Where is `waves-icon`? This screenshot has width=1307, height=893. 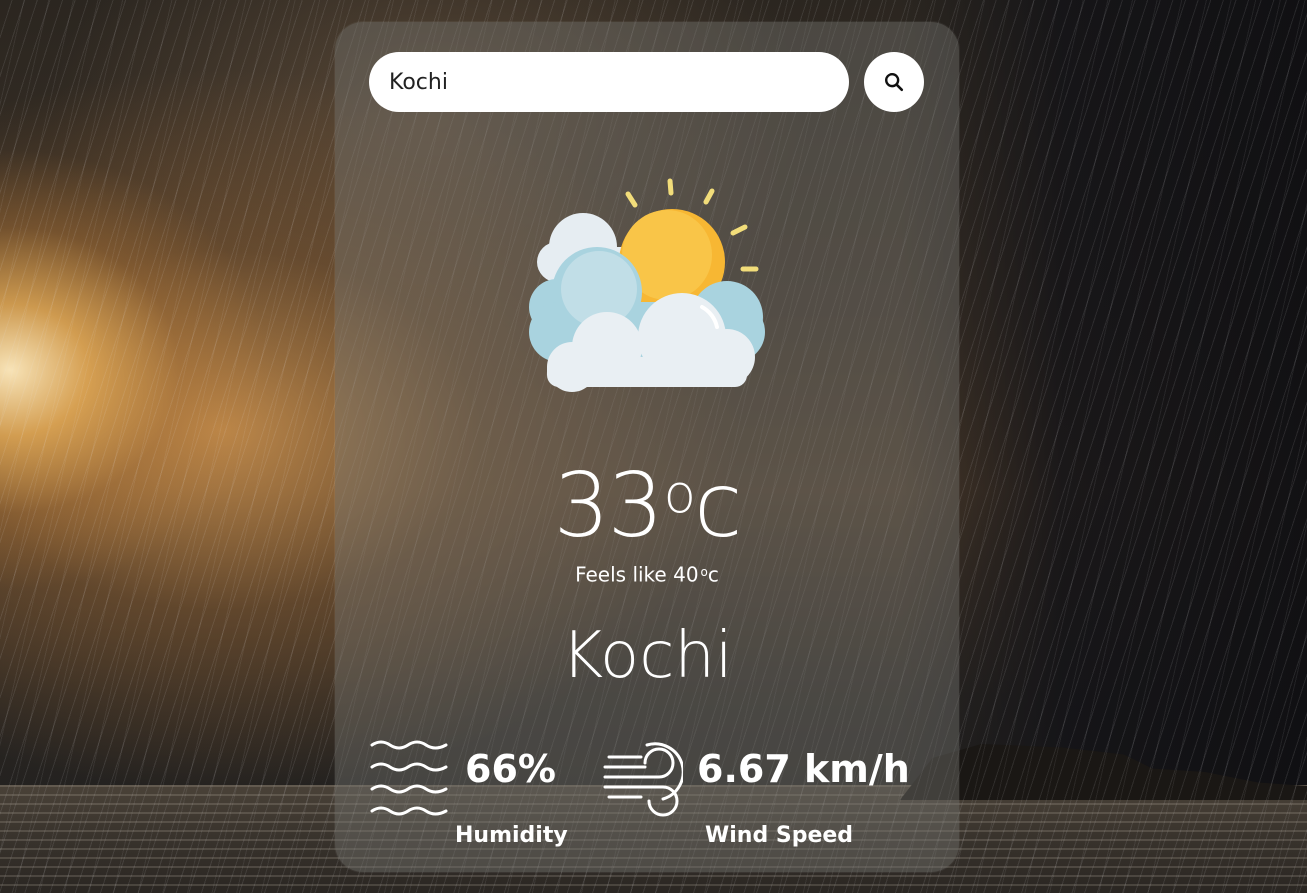
waves-icon is located at coordinates (409, 778).